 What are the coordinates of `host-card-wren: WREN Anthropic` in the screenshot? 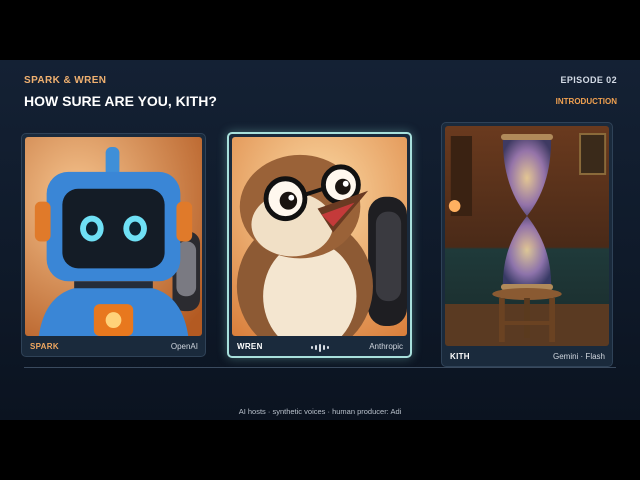 It's located at (319, 245).